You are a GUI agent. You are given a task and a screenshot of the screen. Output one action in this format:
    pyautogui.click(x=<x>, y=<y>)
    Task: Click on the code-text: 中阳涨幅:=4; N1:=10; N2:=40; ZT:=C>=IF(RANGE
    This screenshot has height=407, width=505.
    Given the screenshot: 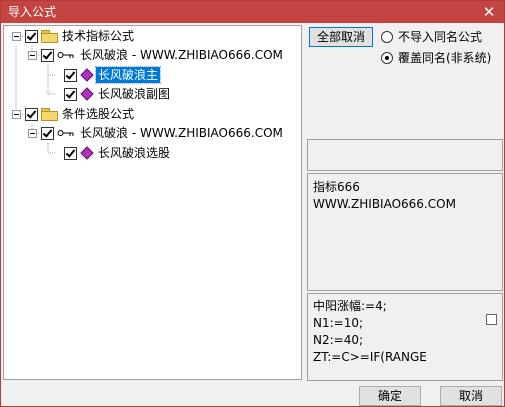 What is the action you would take?
    pyautogui.click(x=370, y=332)
    